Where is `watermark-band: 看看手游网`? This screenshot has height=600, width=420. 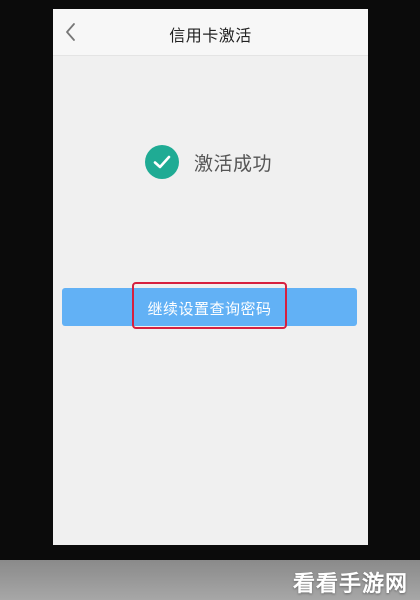
watermark-band: 看看手游网 is located at coordinates (210, 580).